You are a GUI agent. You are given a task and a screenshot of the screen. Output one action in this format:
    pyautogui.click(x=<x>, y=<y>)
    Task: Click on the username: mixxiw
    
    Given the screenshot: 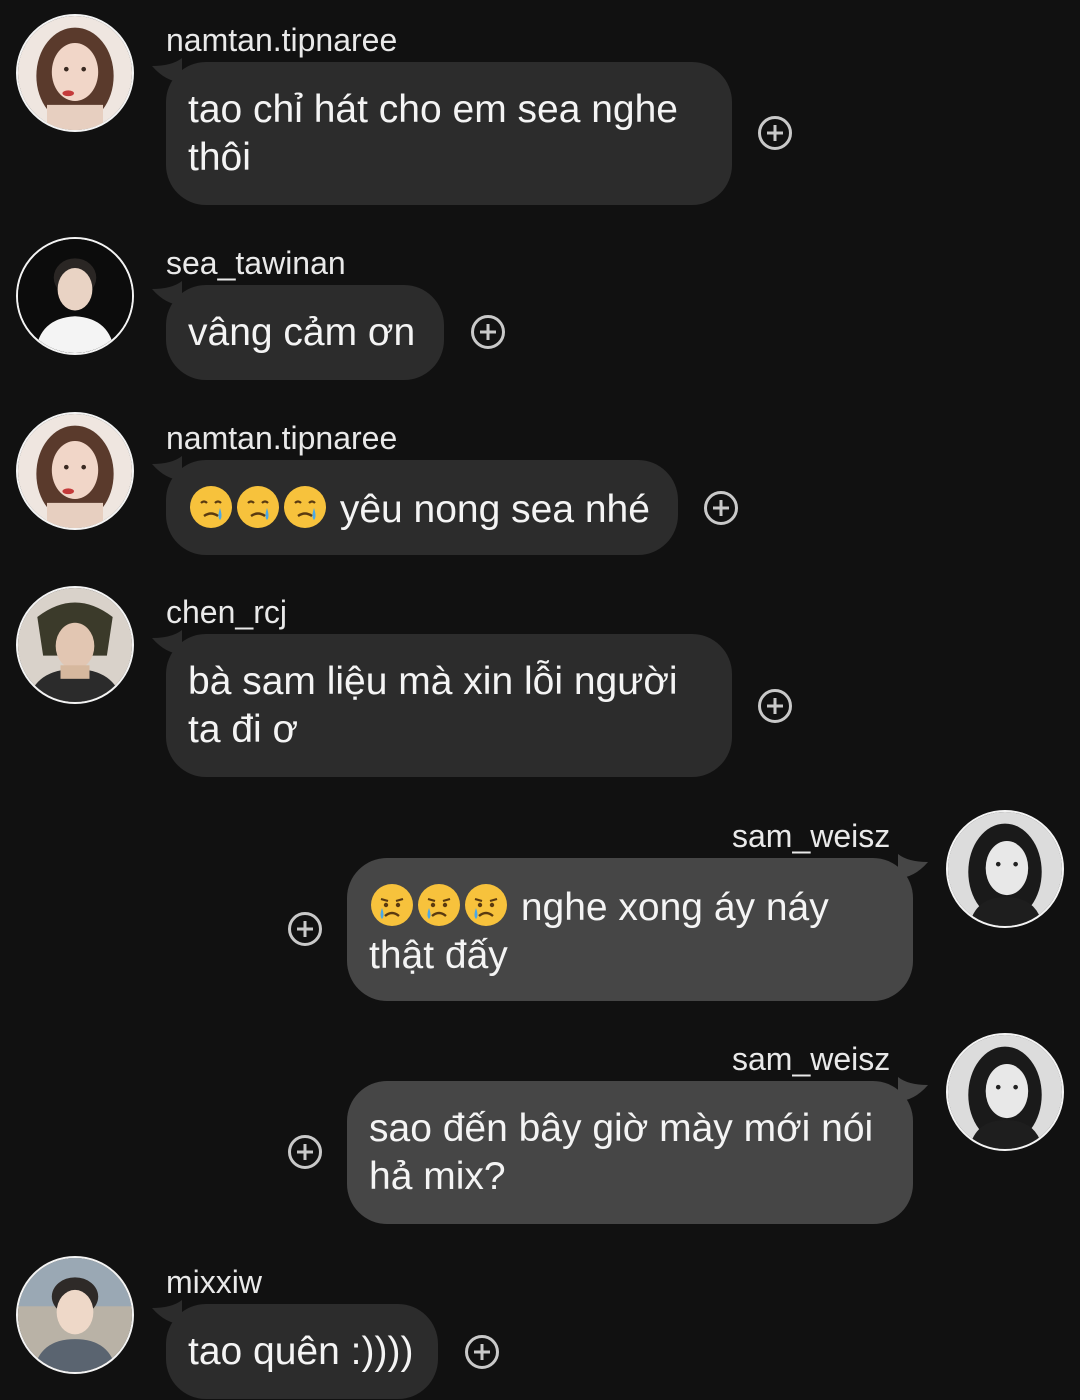 What is the action you would take?
    pyautogui.click(x=214, y=1282)
    